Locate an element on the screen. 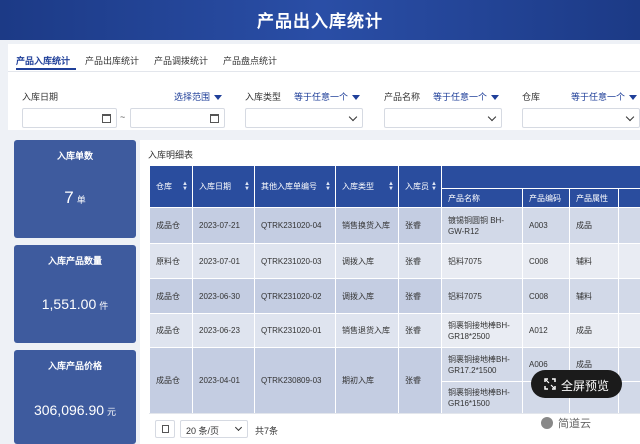 The height and width of the screenshot is (444, 640). expand-icon is located at coordinates (550, 384).